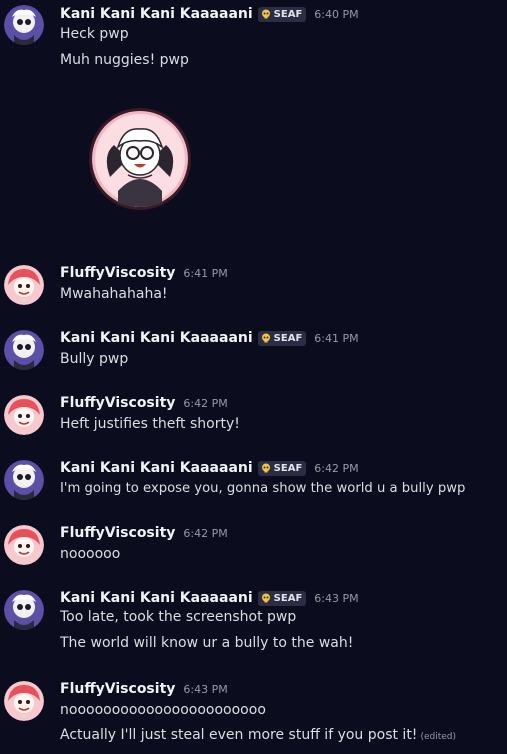 Image resolution: width=507 pixels, height=754 pixels. I want to click on message-text: Mwahahahaha!, so click(114, 294).